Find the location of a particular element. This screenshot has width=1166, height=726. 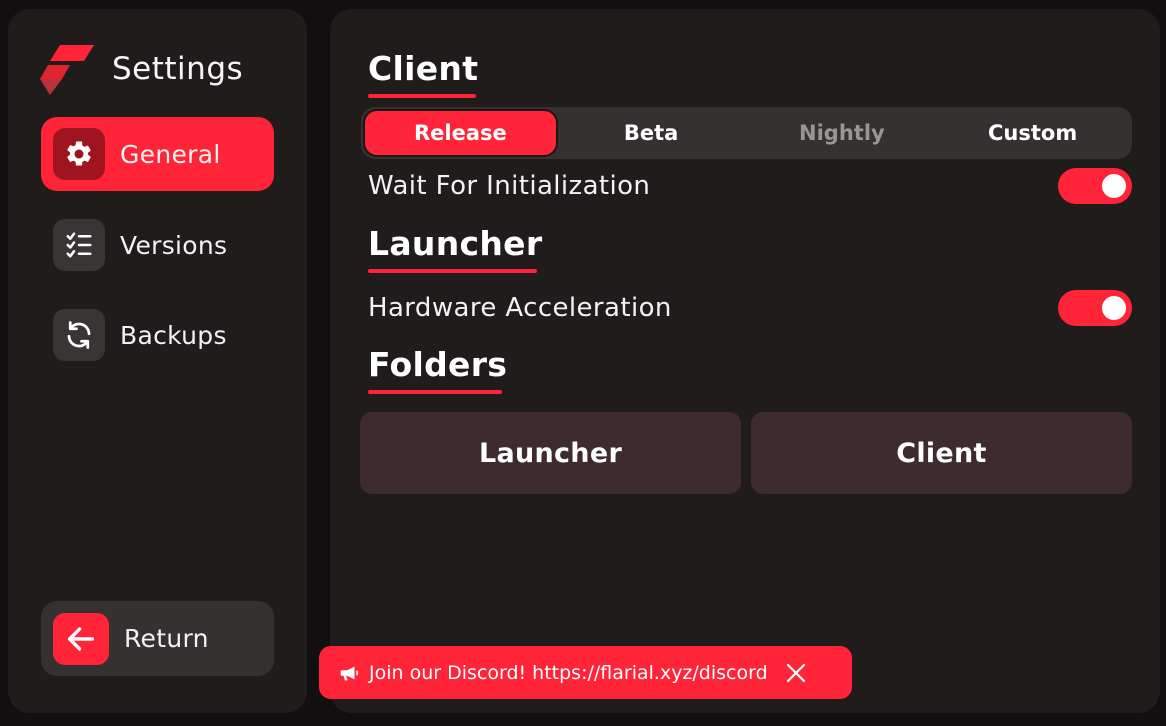

close-icon is located at coordinates (796, 673).